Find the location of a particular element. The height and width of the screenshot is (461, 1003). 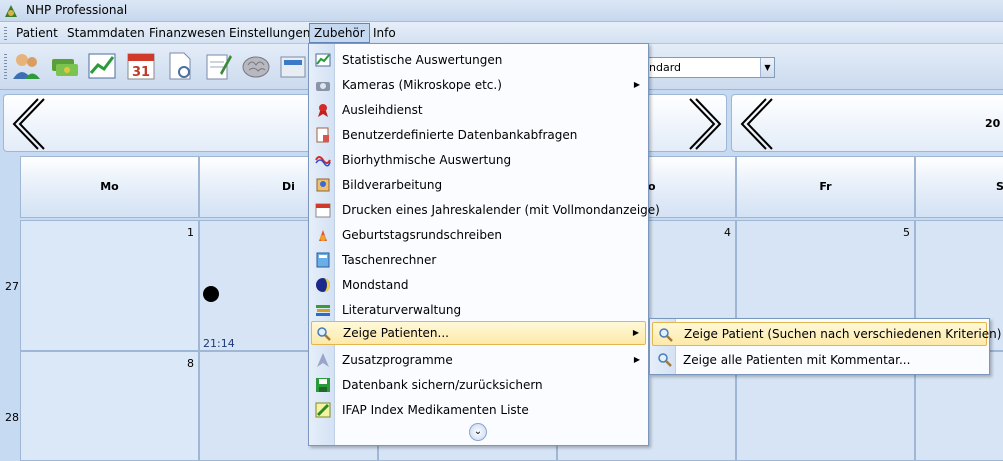

toolbar-grip is located at coordinates (5, 67).